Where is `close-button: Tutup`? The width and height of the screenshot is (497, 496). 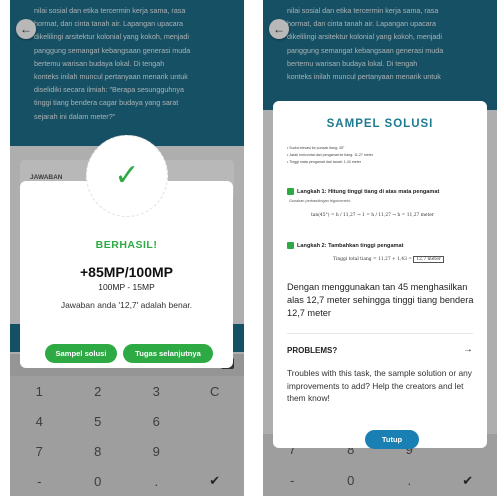 close-button: Tutup is located at coordinates (392, 439).